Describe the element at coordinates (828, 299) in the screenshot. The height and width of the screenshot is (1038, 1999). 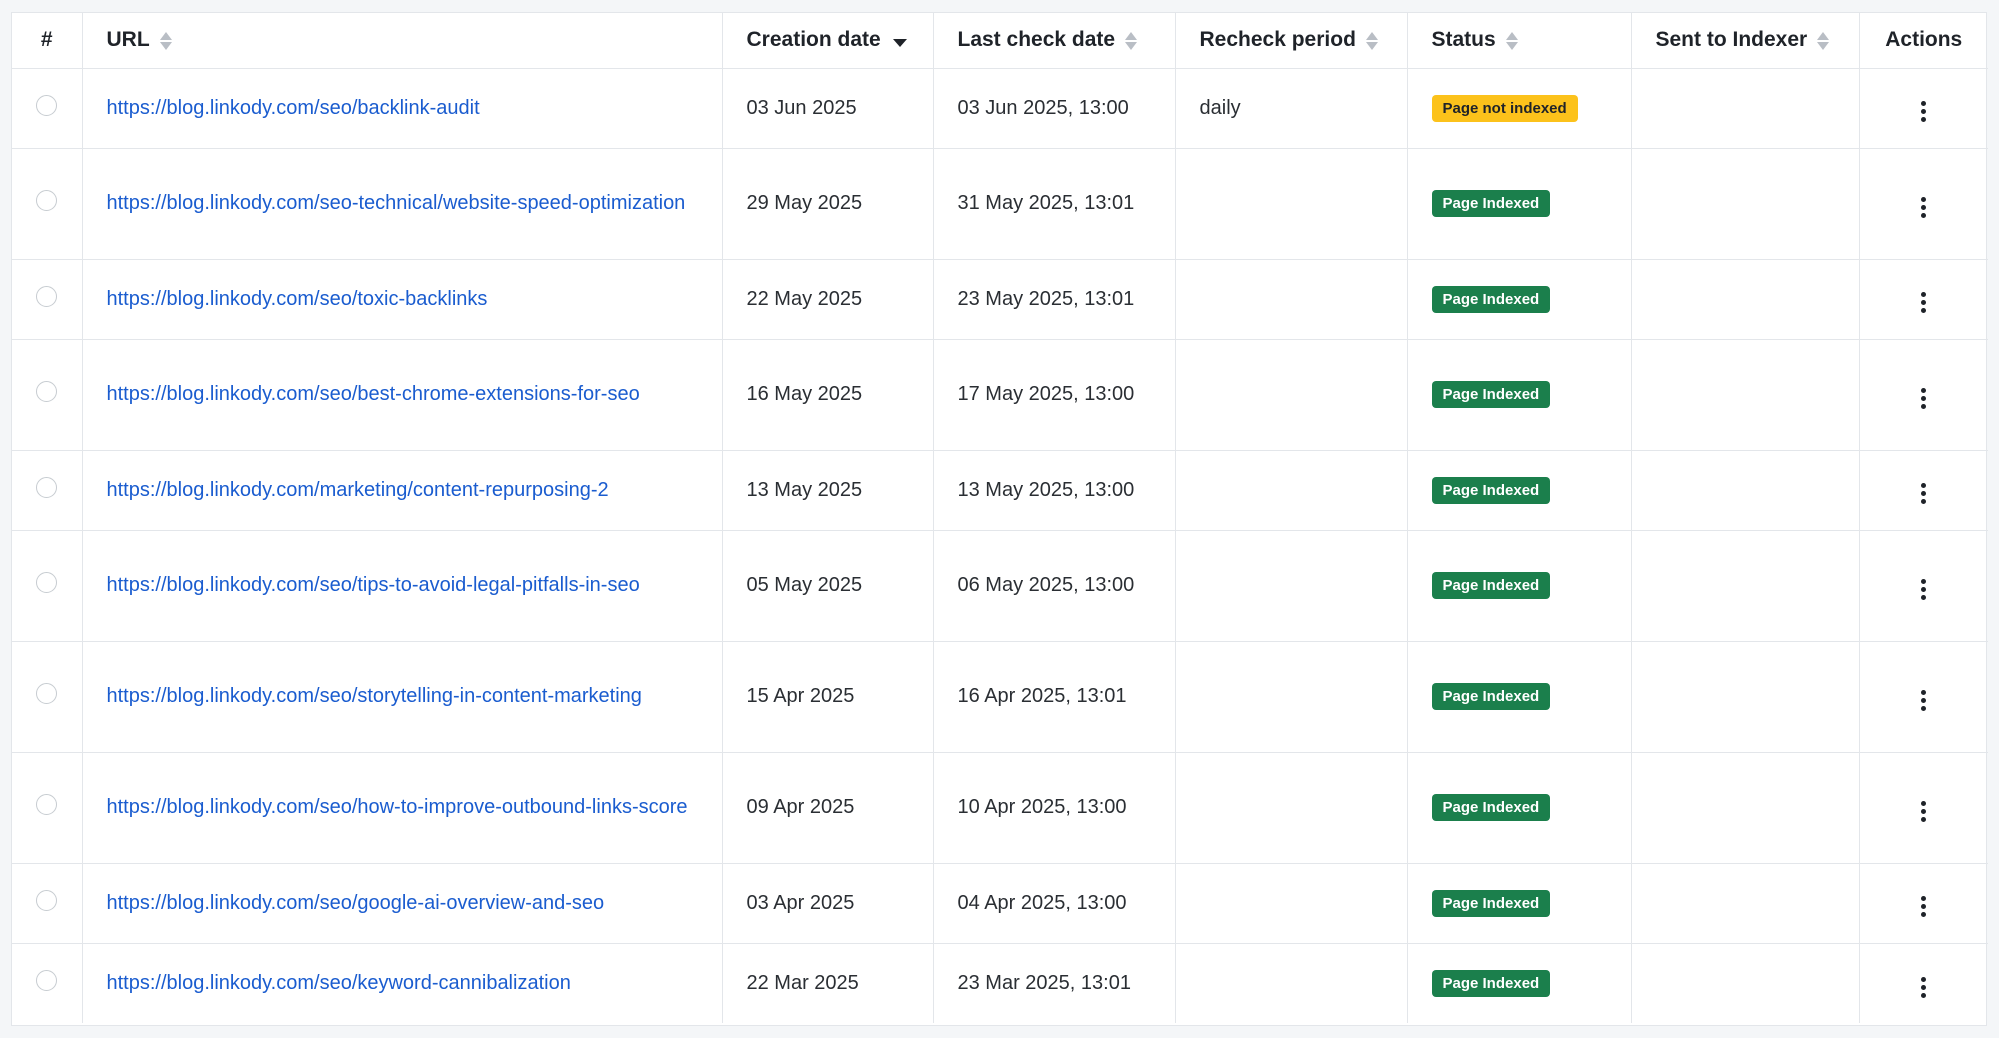
I see `creation-date-cell: 22 May 2025` at that location.